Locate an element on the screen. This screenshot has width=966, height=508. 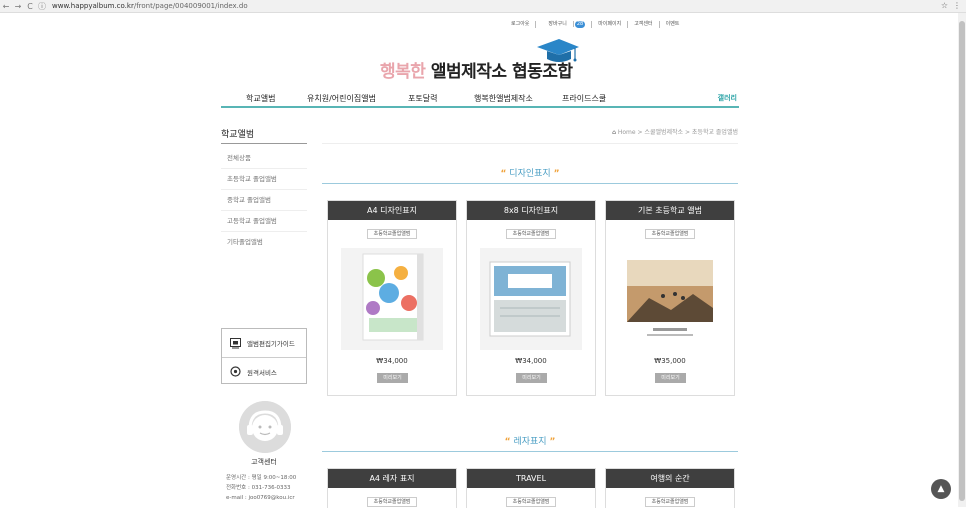
page-scrollbar is located at coordinates (962, 260).